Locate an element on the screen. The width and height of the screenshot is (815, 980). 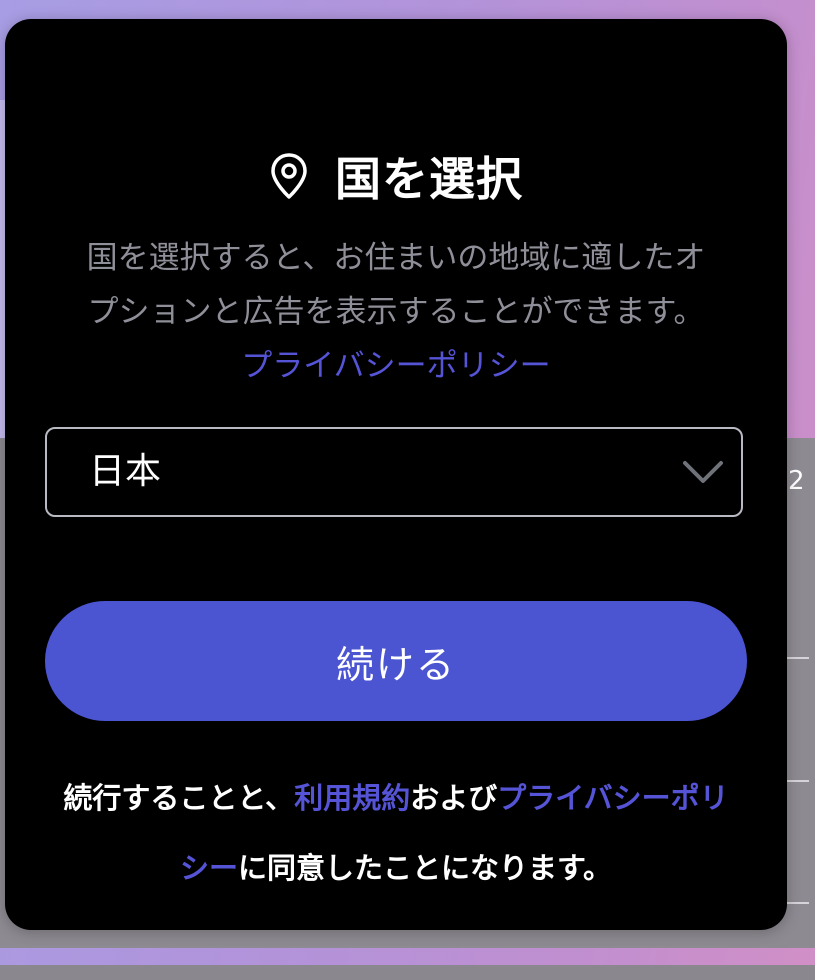
description-line: プションと広告を表示することができます。 is located at coordinates (396, 312).